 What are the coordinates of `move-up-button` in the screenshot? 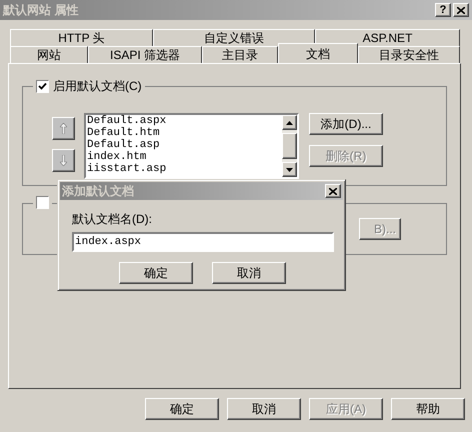 It's located at (63, 128).